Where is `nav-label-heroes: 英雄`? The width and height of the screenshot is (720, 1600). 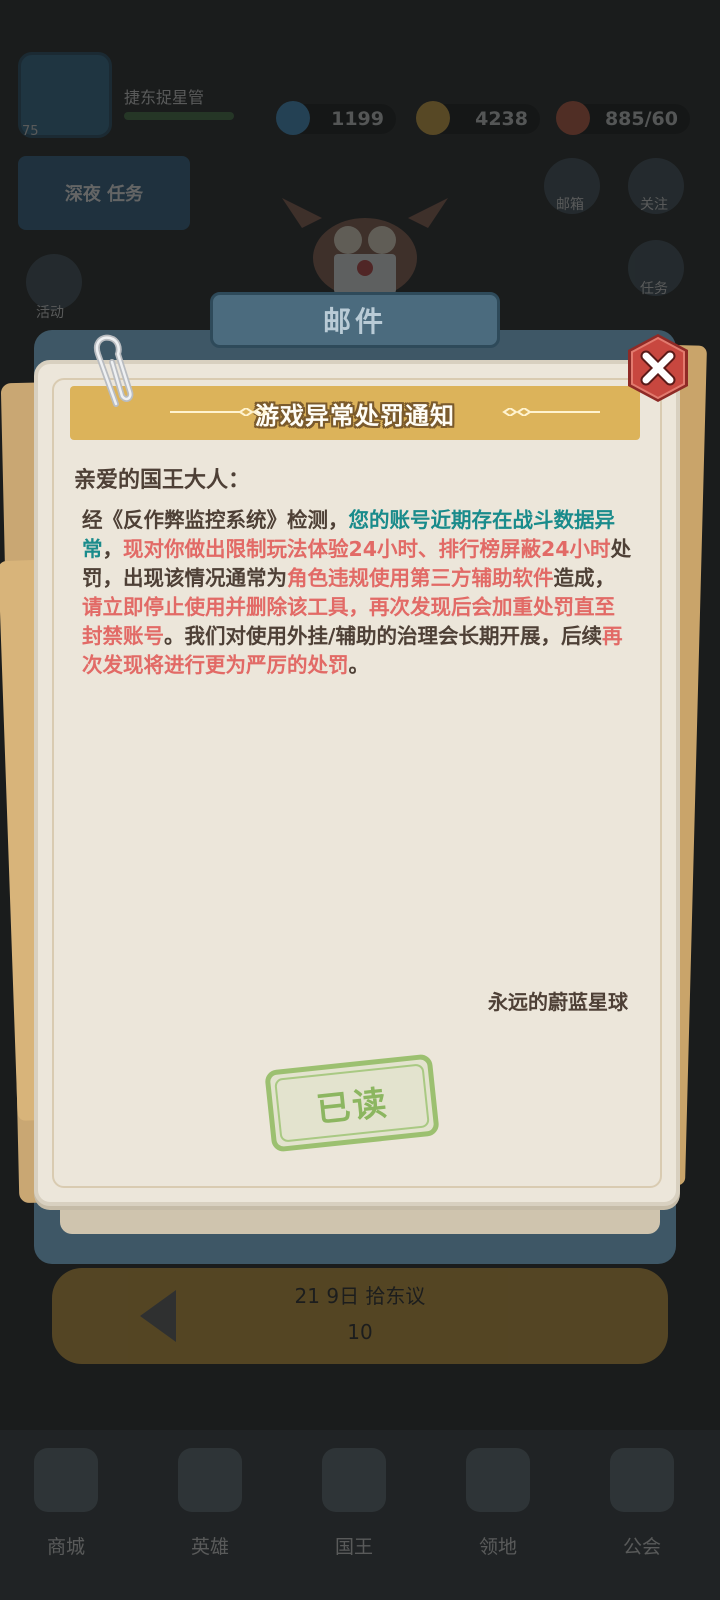 nav-label-heroes: 英雄 is located at coordinates (209, 1547).